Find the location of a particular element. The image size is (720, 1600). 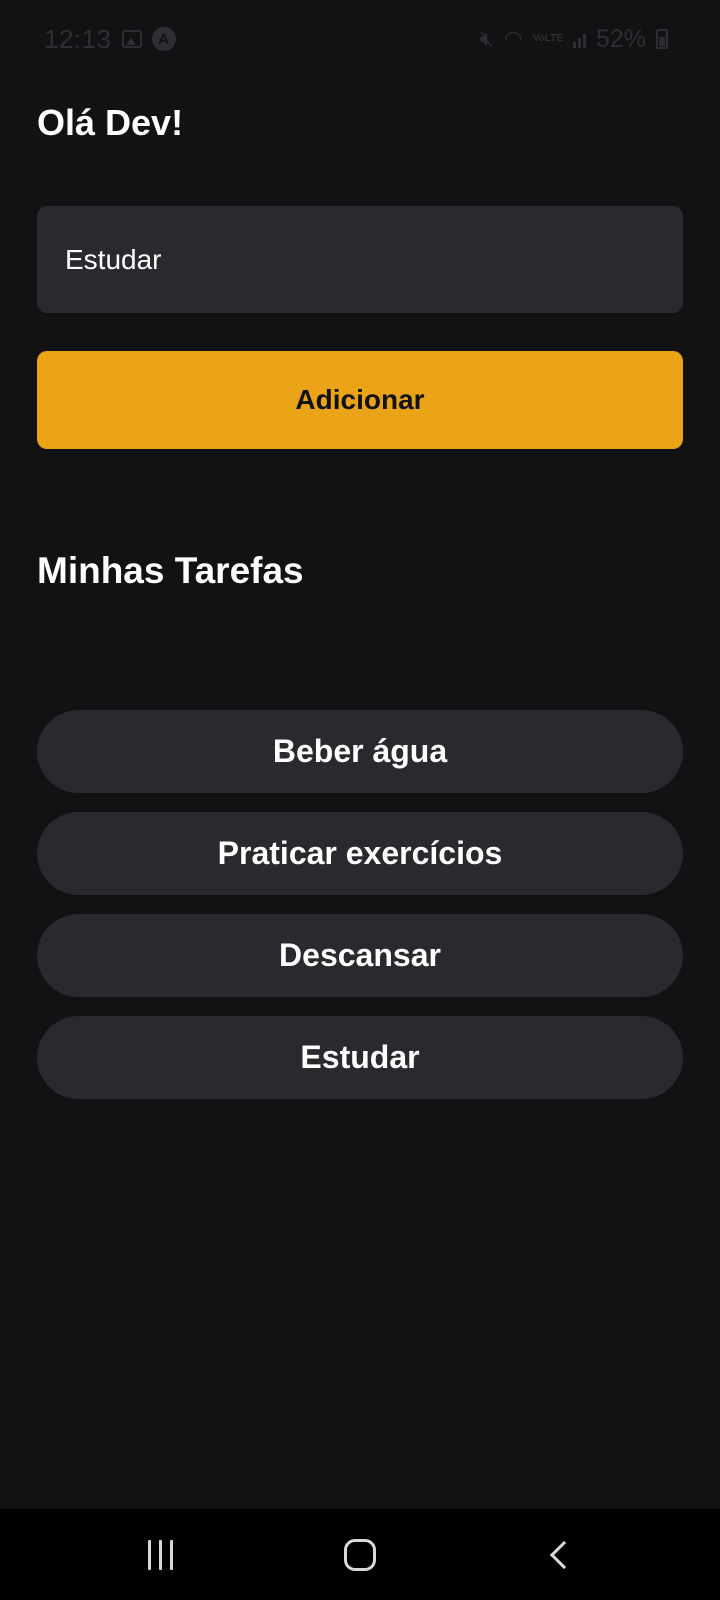

home-icon is located at coordinates (360, 1554).